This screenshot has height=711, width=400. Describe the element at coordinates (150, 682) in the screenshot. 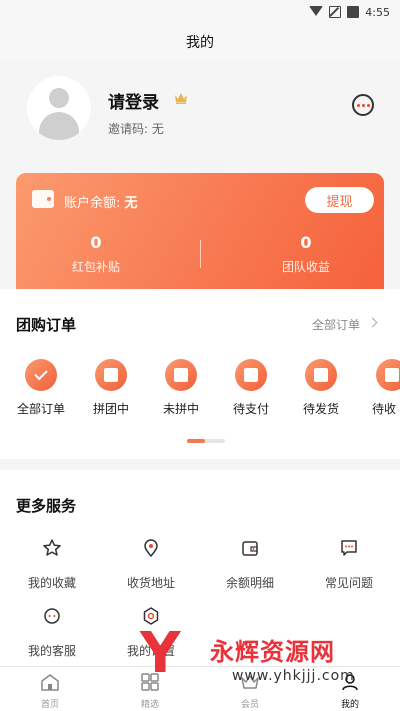

I see `grid-icon` at that location.